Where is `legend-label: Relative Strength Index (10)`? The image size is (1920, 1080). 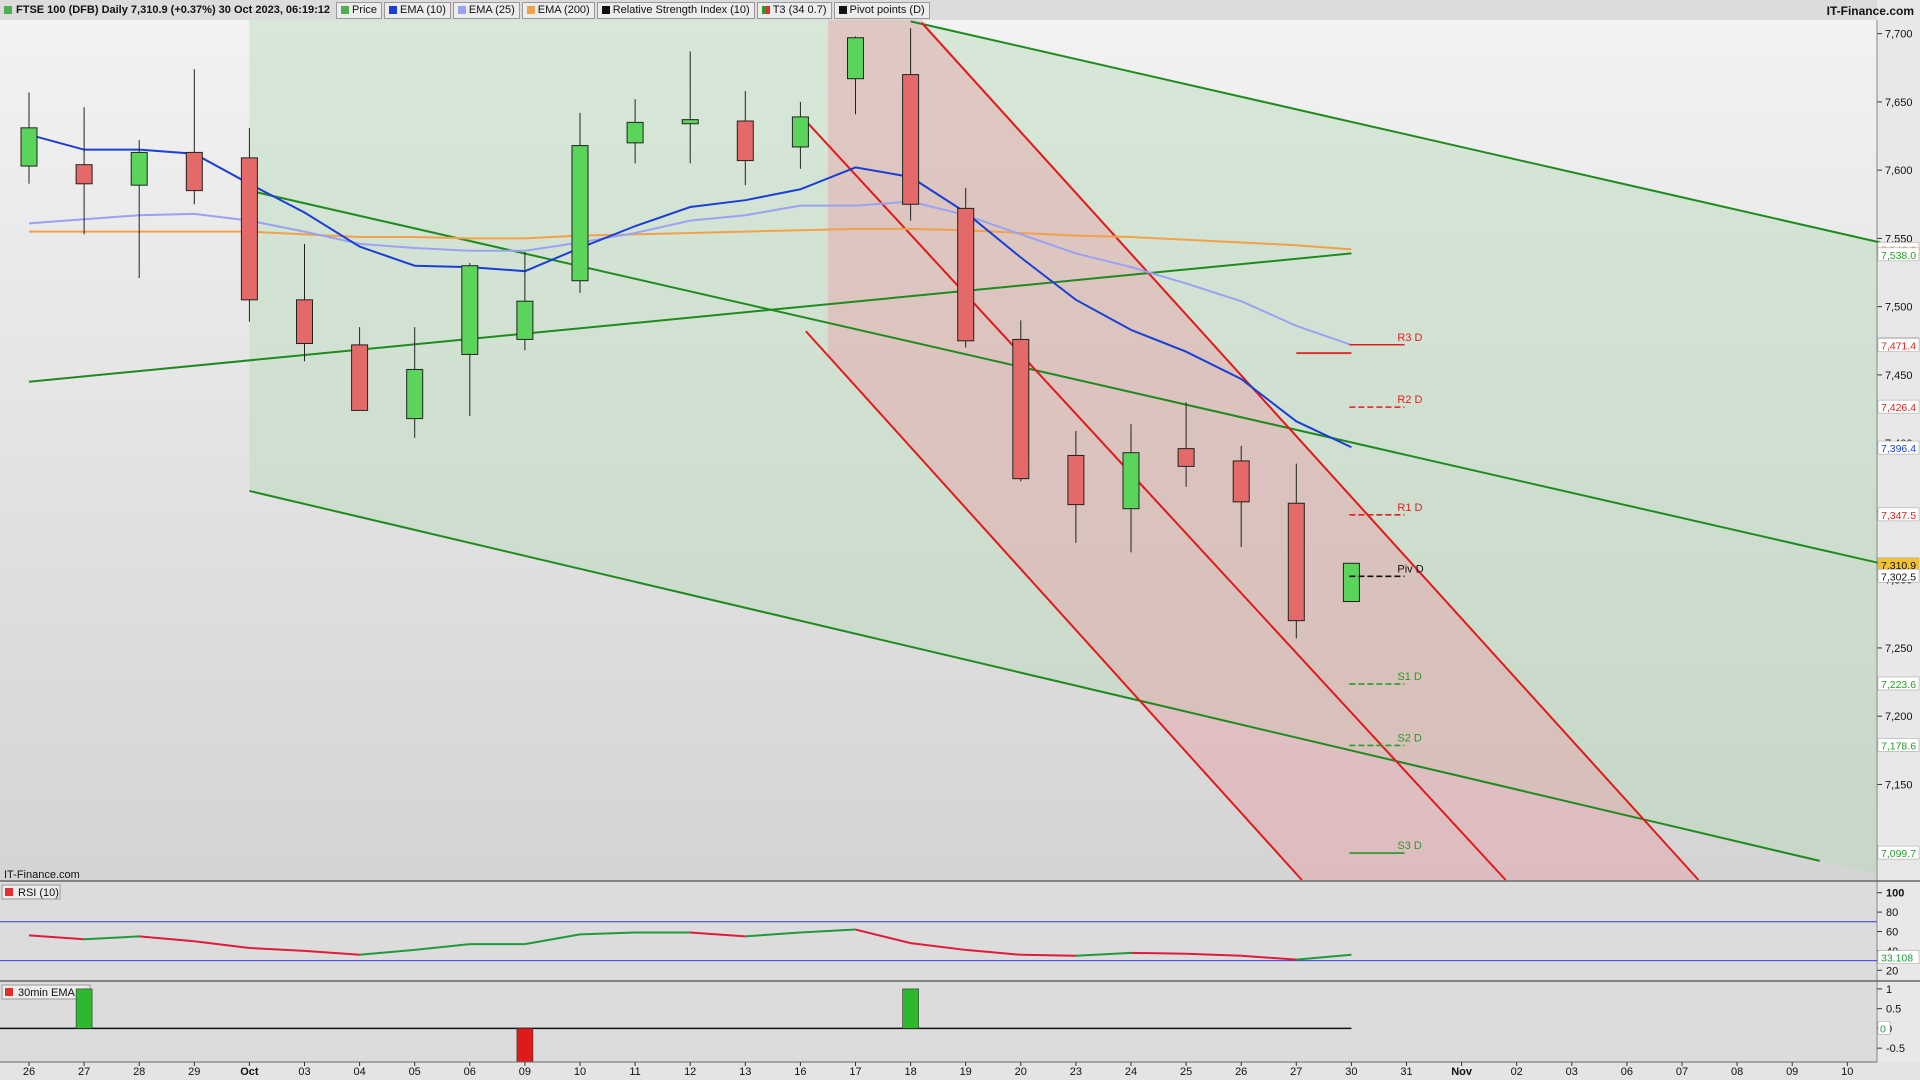
legend-label: Relative Strength Index (10) is located at coordinates (681, 10).